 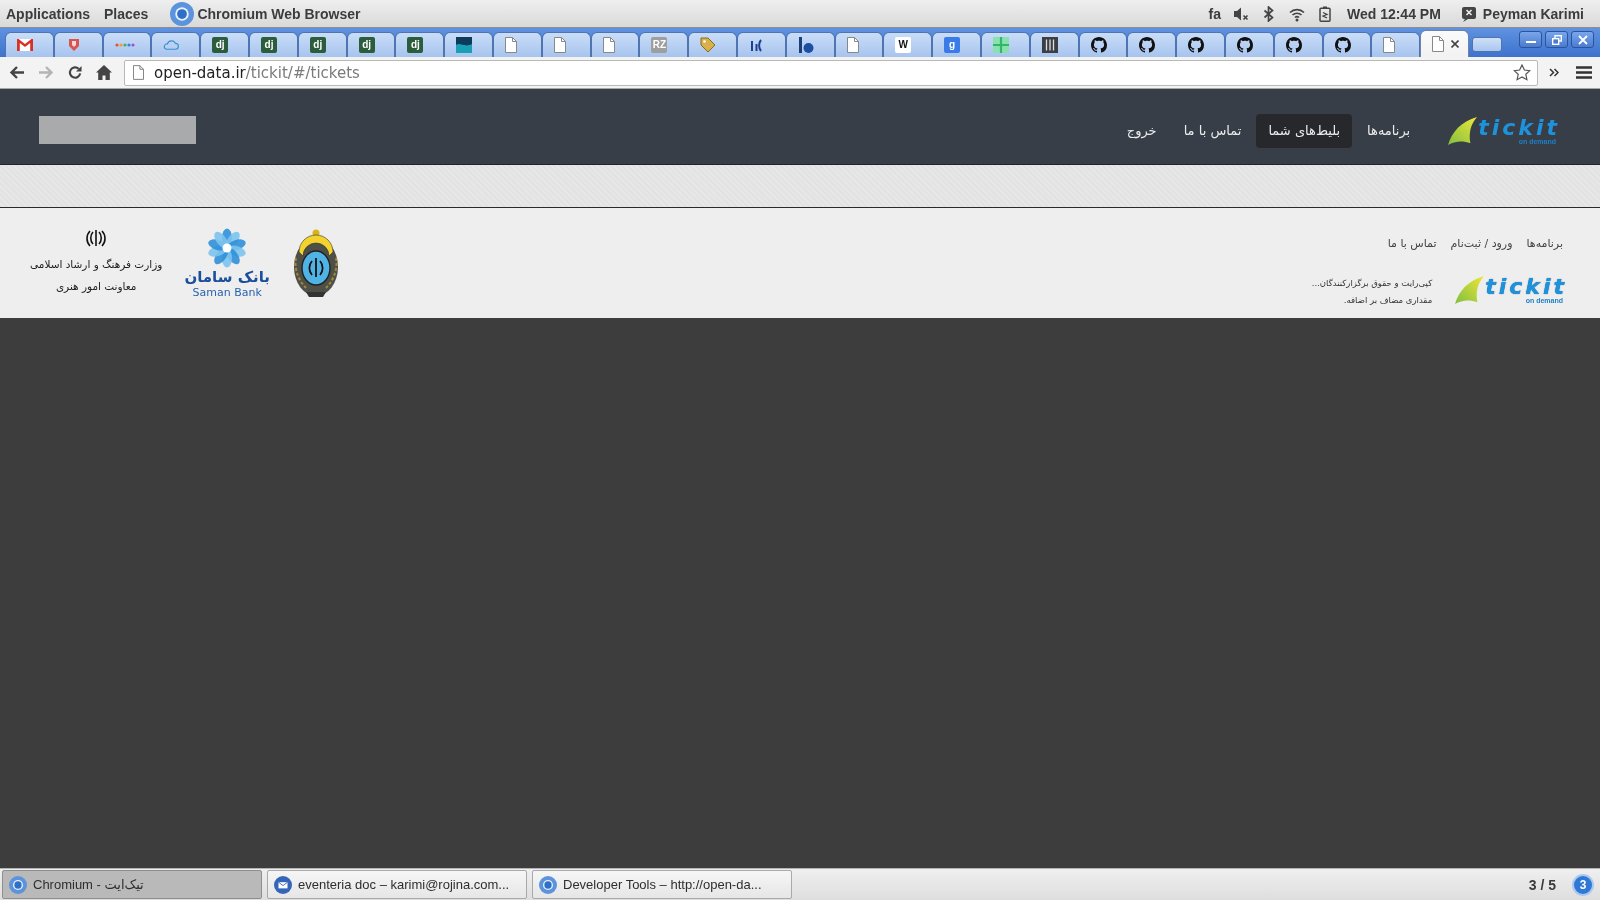 I want to click on bookmark-star-icon, so click(x=1522, y=72).